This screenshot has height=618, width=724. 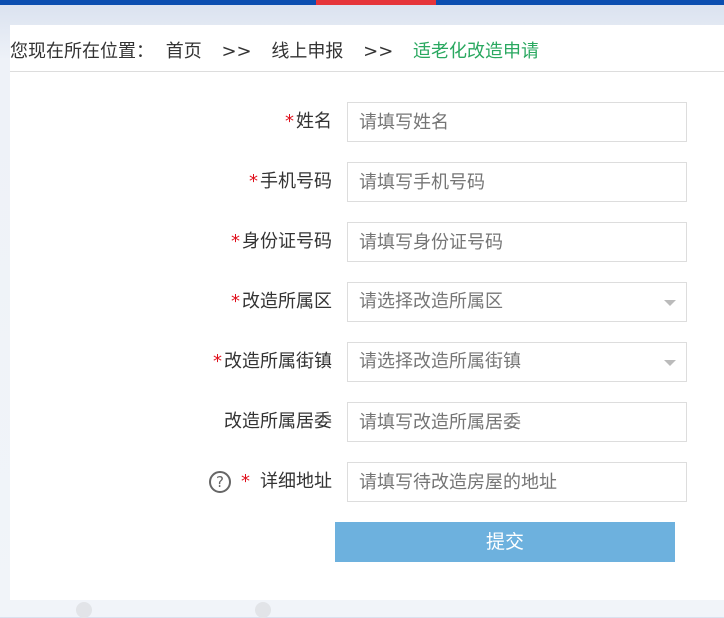 What do you see at coordinates (307, 51) in the screenshot?
I see `breadcrumb-online-report-link: 线上申报` at bounding box center [307, 51].